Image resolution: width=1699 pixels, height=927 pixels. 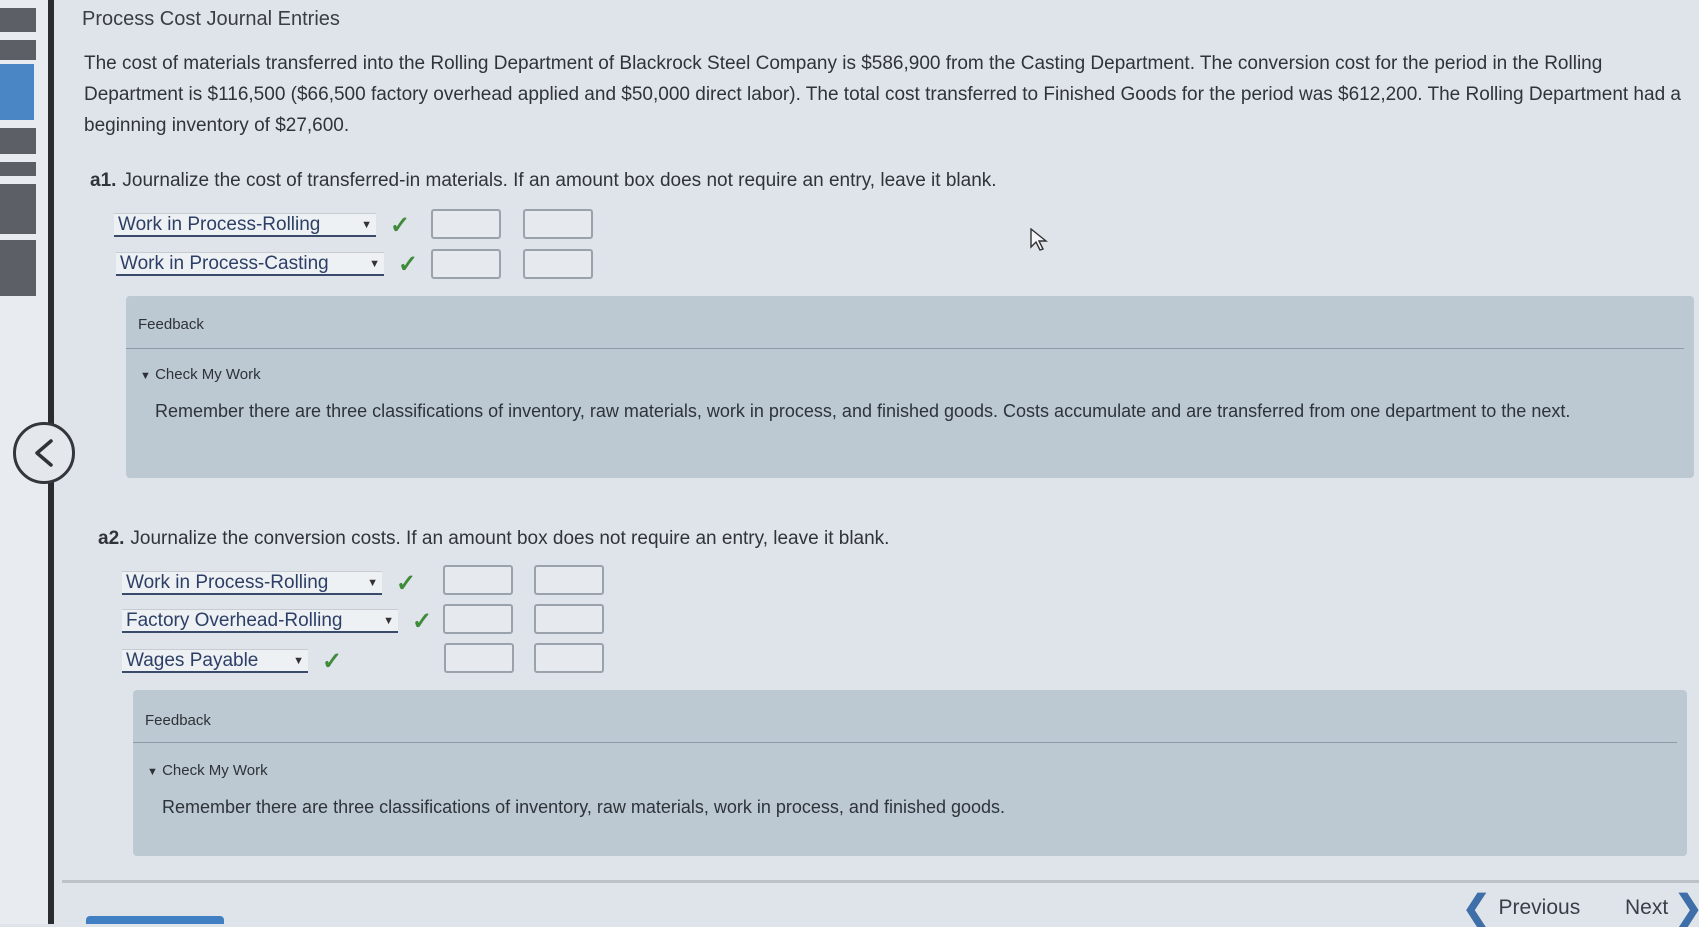 I want to click on account-dropdown: Wages Payable ▼, so click(x=215, y=661).